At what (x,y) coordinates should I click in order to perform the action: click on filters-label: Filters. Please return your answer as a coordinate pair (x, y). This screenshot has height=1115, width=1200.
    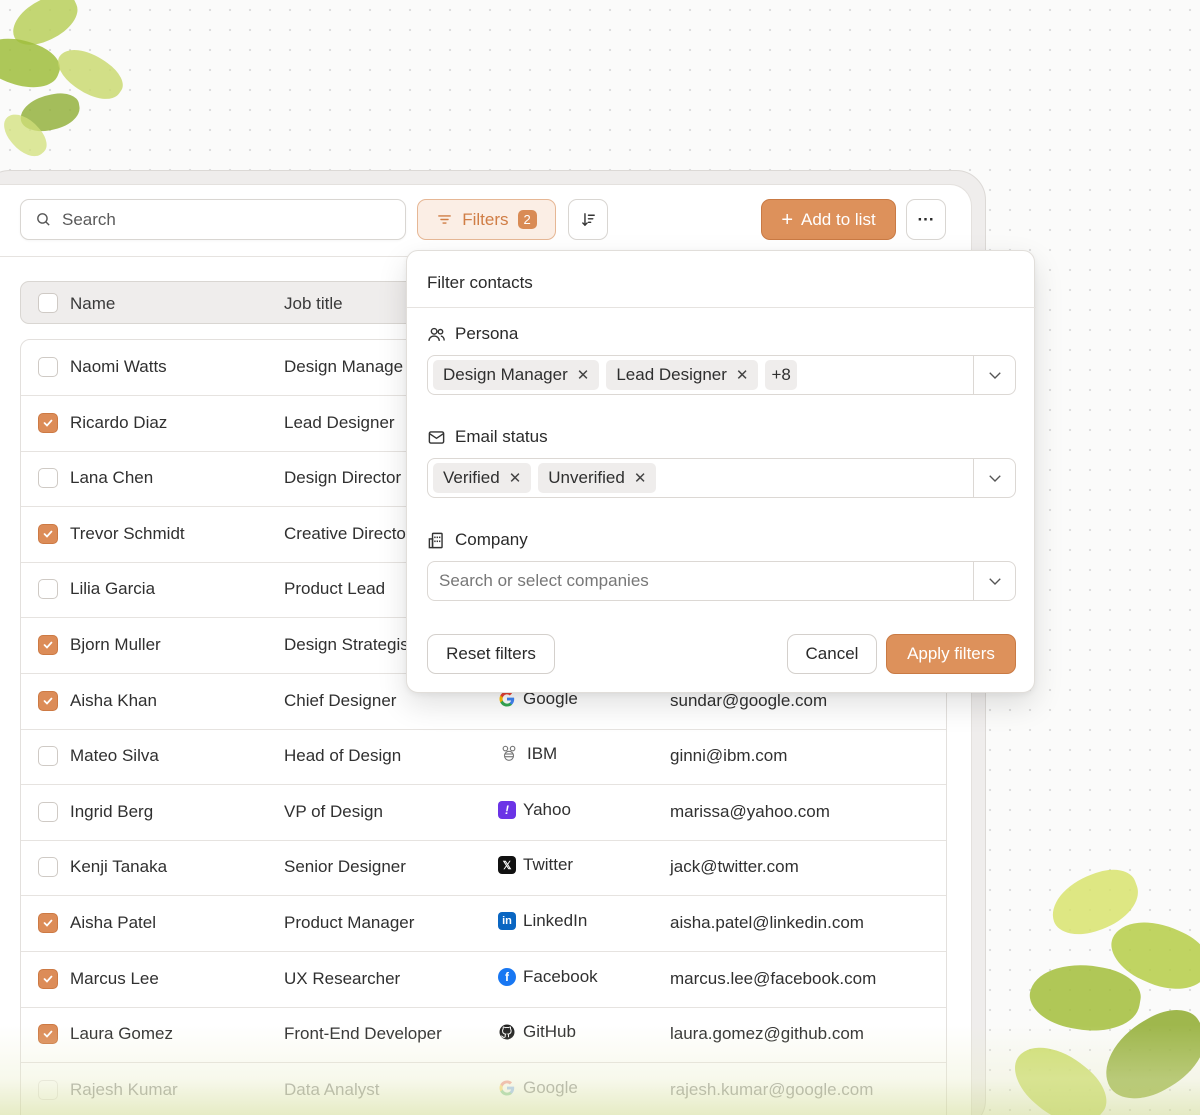
    Looking at the image, I should click on (485, 219).